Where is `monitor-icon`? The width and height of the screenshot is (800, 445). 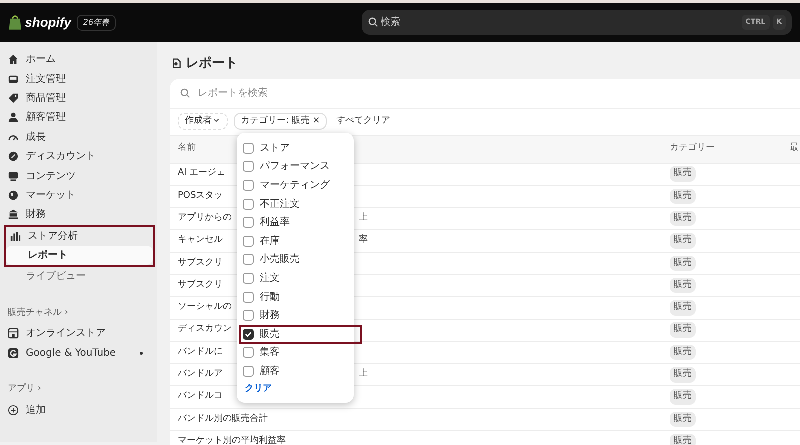
monitor-icon is located at coordinates (13, 176).